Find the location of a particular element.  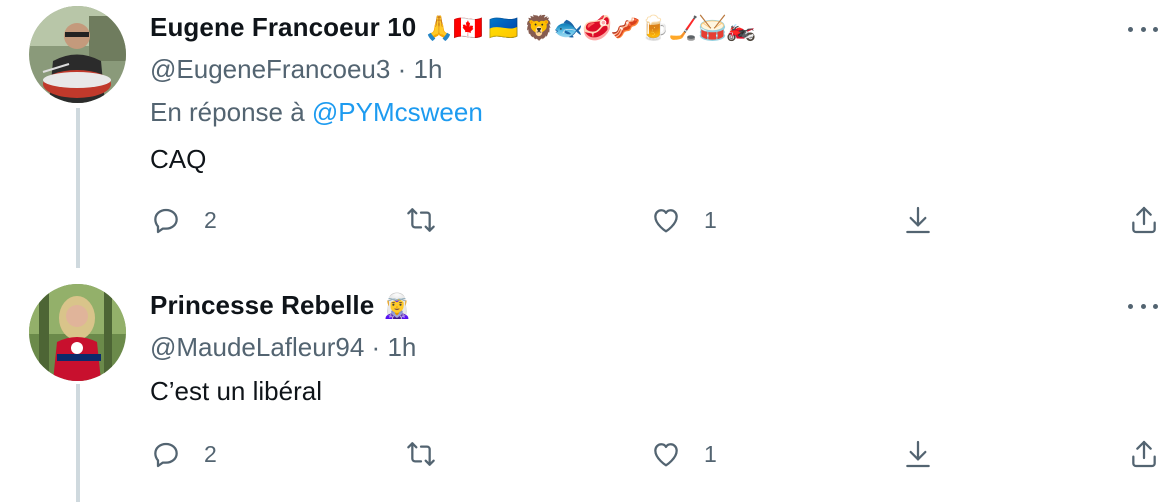

display-name: Princesse Rebelle is located at coordinates (262, 305).